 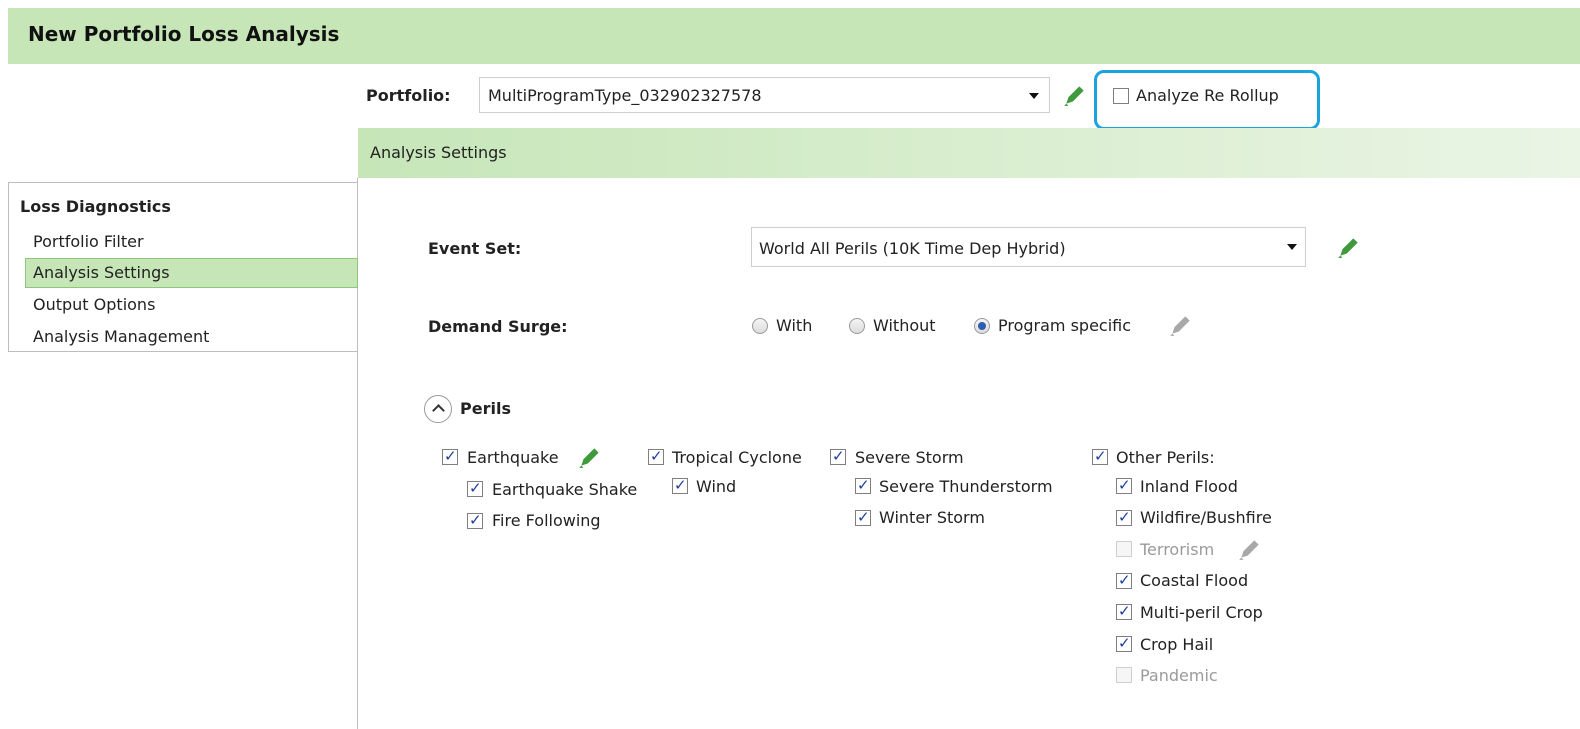 I want to click on severe-storm-checkbox, so click(x=838, y=456).